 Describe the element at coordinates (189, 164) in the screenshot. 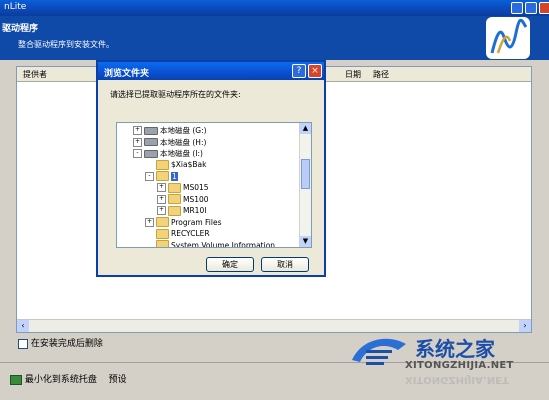

I see `tree-item-label: $Xia$Bak` at that location.